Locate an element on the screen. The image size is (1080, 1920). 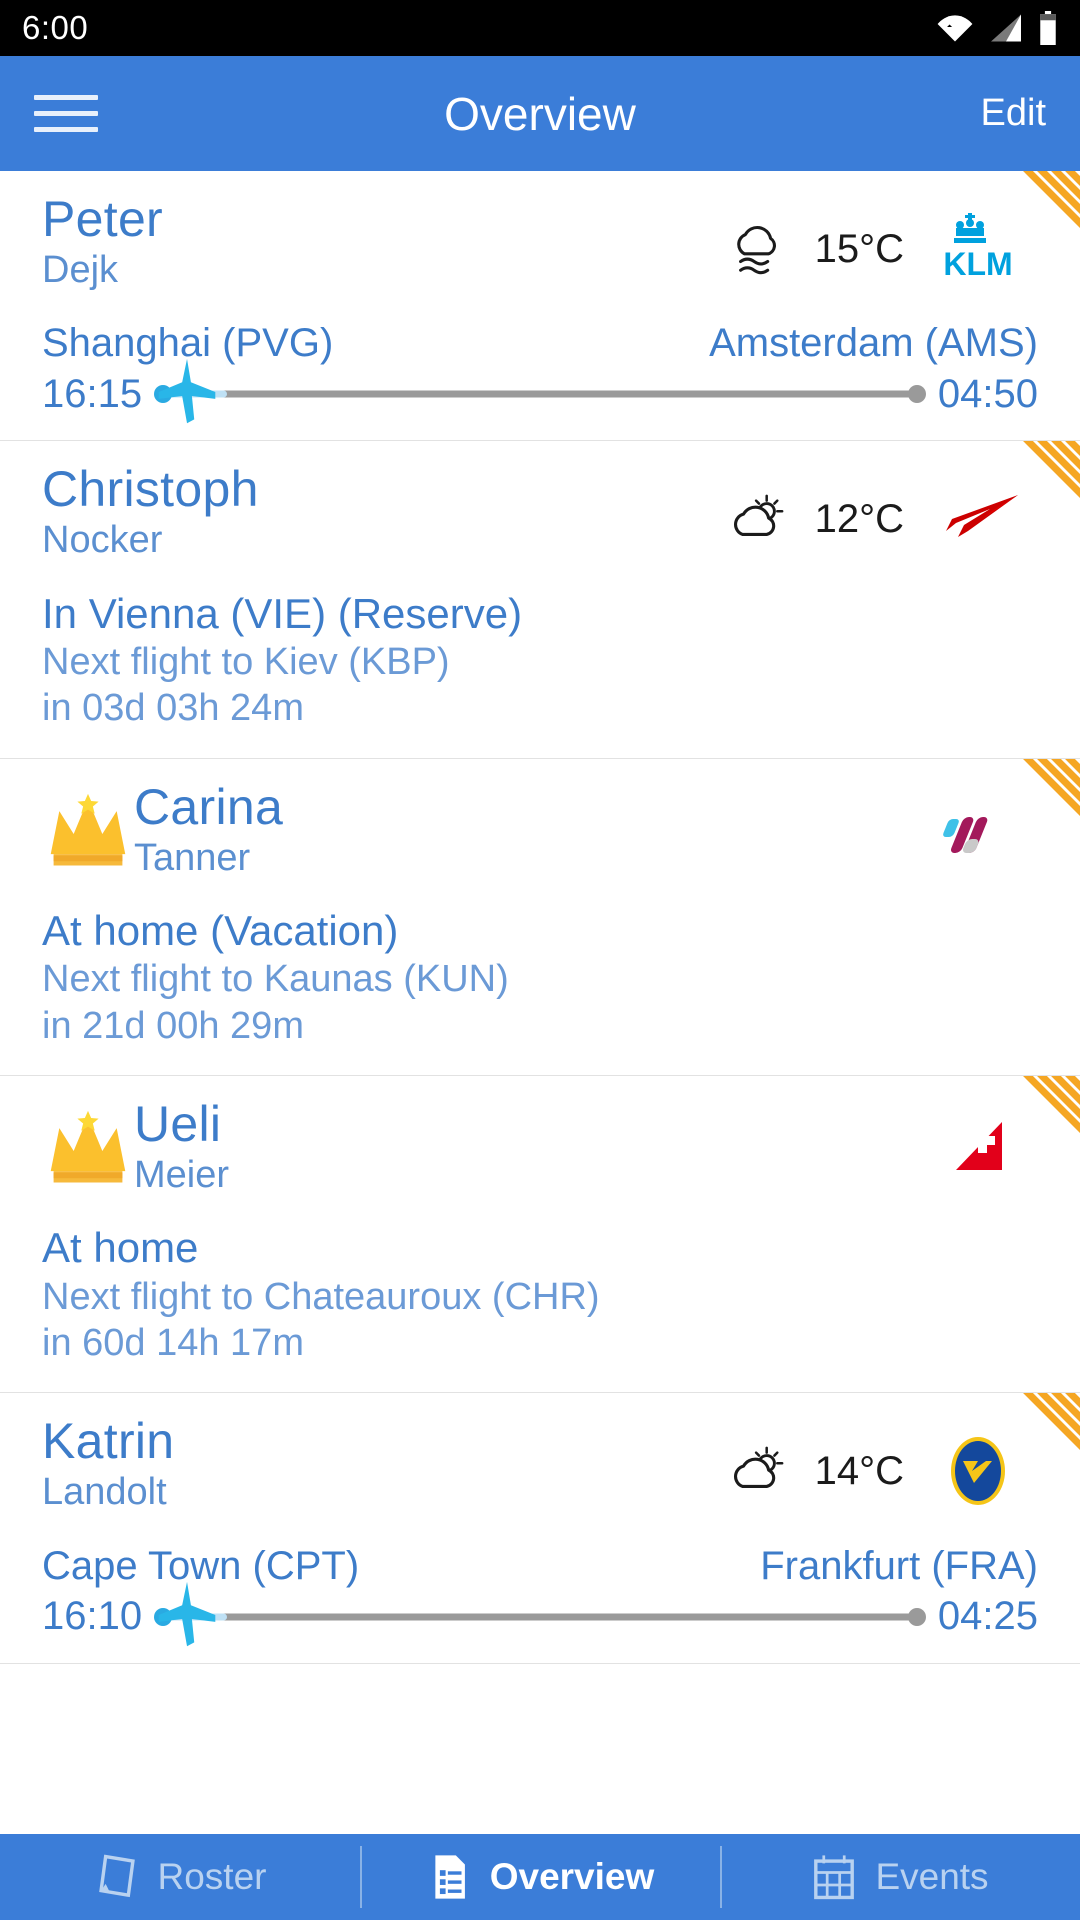
status-bar: 6:00 is located at coordinates (540, 28).